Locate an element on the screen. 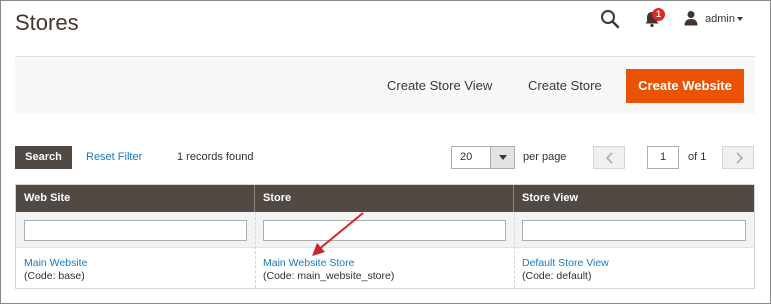 The height and width of the screenshot is (304, 771). create-store-button: Create Store is located at coordinates (565, 86).